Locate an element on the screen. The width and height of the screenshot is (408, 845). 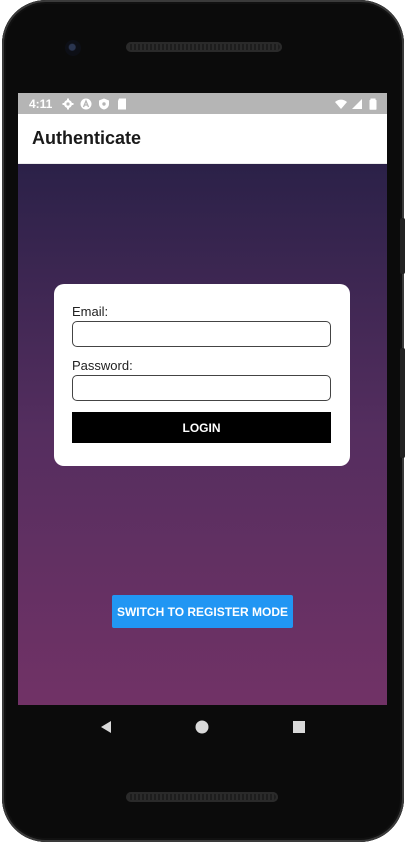
signal-icon is located at coordinates (357, 103).